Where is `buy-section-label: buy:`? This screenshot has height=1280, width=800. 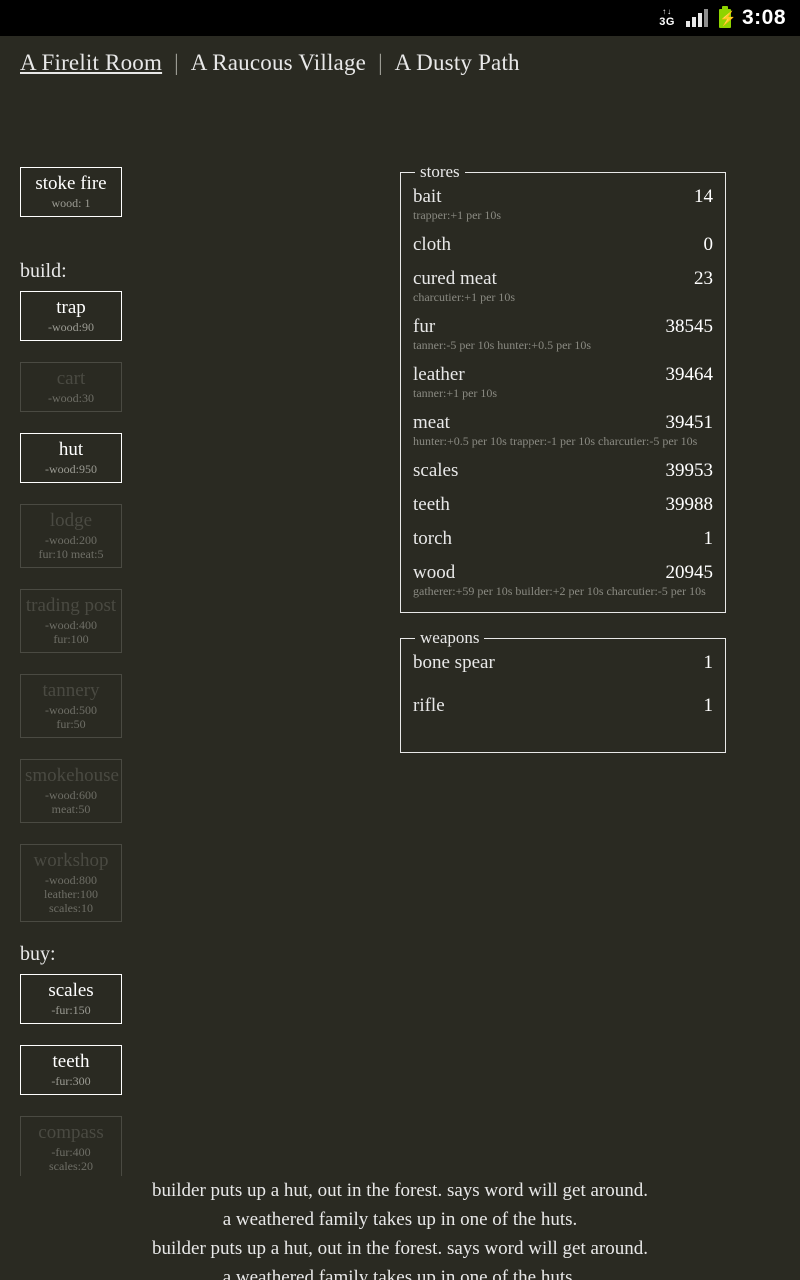 buy-section-label: buy: is located at coordinates (38, 954).